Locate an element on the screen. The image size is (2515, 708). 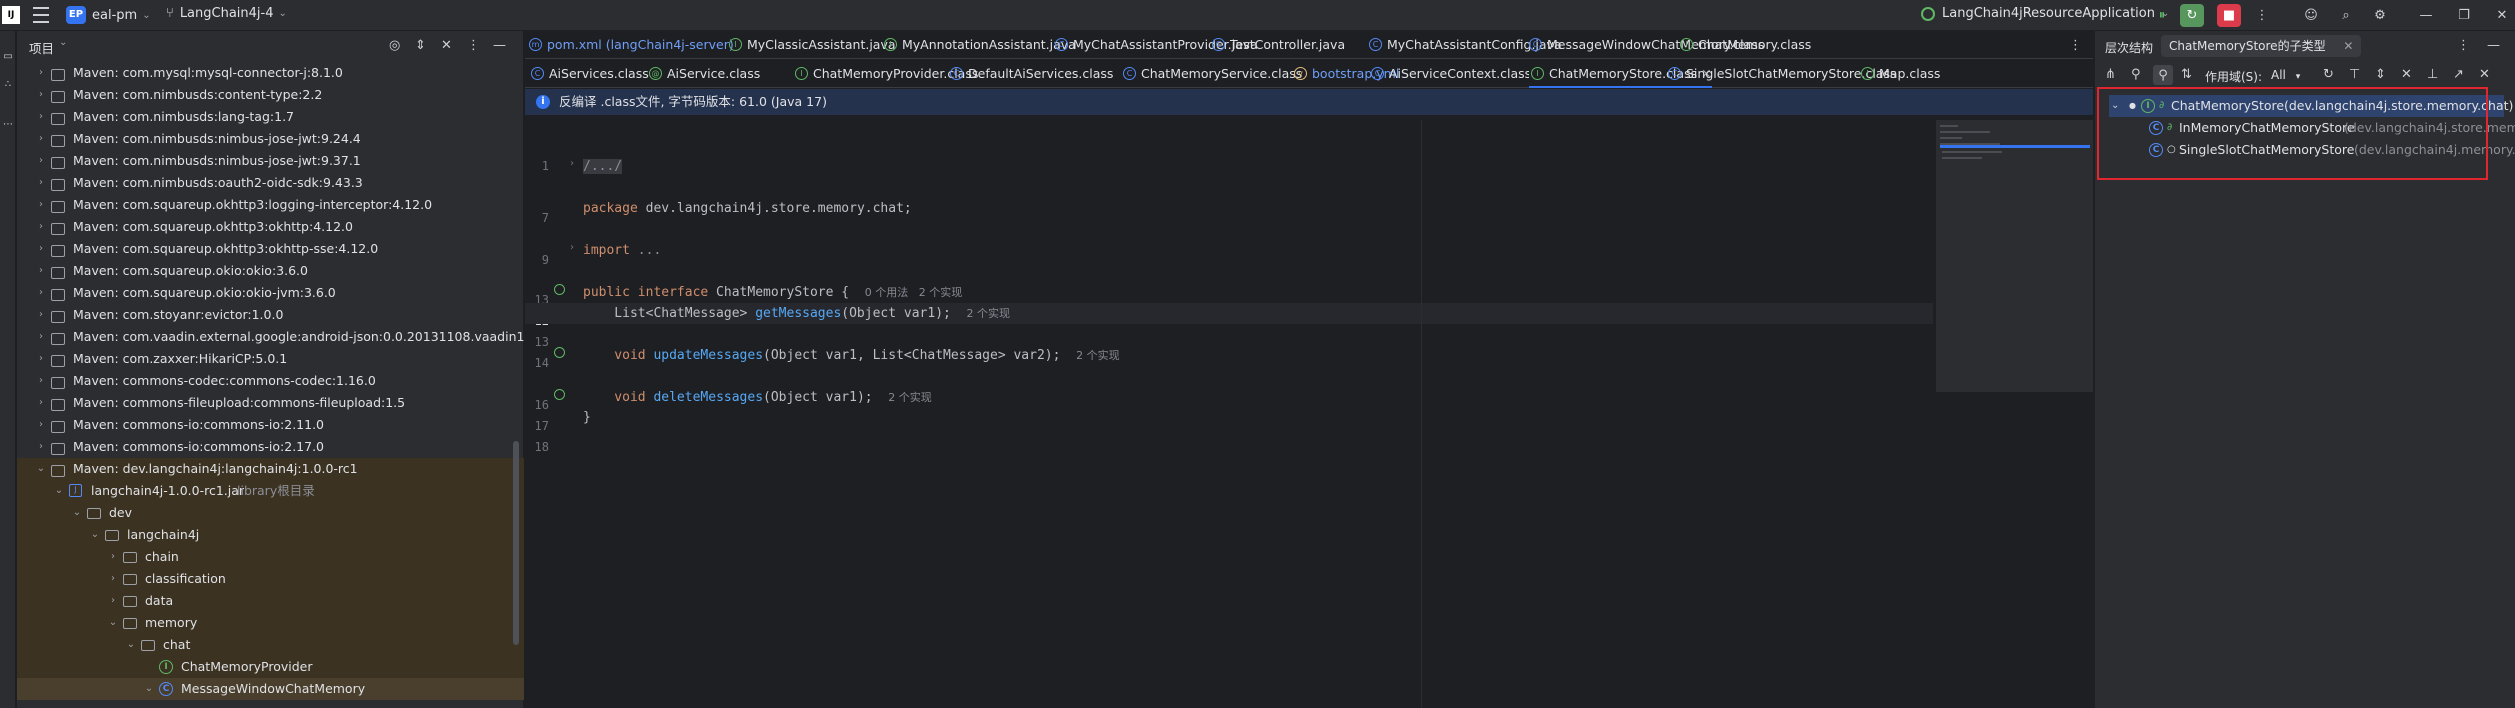
minimize-window-icon: — is located at coordinates (2426, 15).